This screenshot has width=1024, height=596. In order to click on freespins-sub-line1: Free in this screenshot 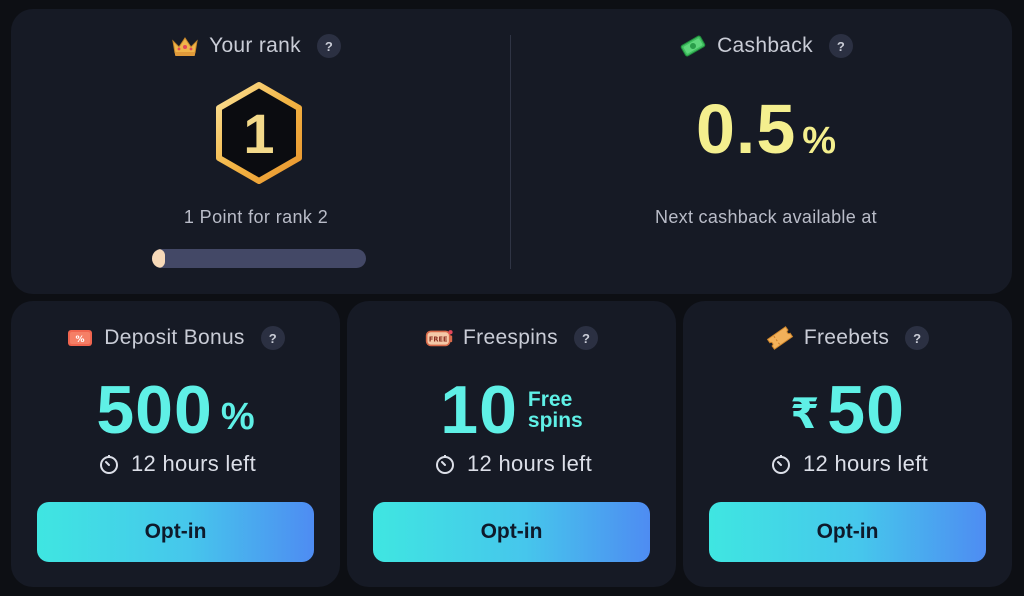, I will do `click(550, 399)`.